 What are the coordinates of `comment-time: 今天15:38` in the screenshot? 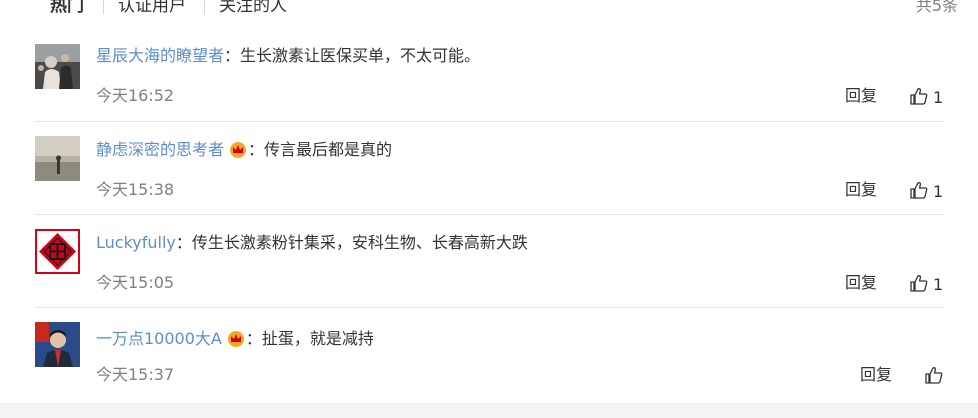 It's located at (135, 189).